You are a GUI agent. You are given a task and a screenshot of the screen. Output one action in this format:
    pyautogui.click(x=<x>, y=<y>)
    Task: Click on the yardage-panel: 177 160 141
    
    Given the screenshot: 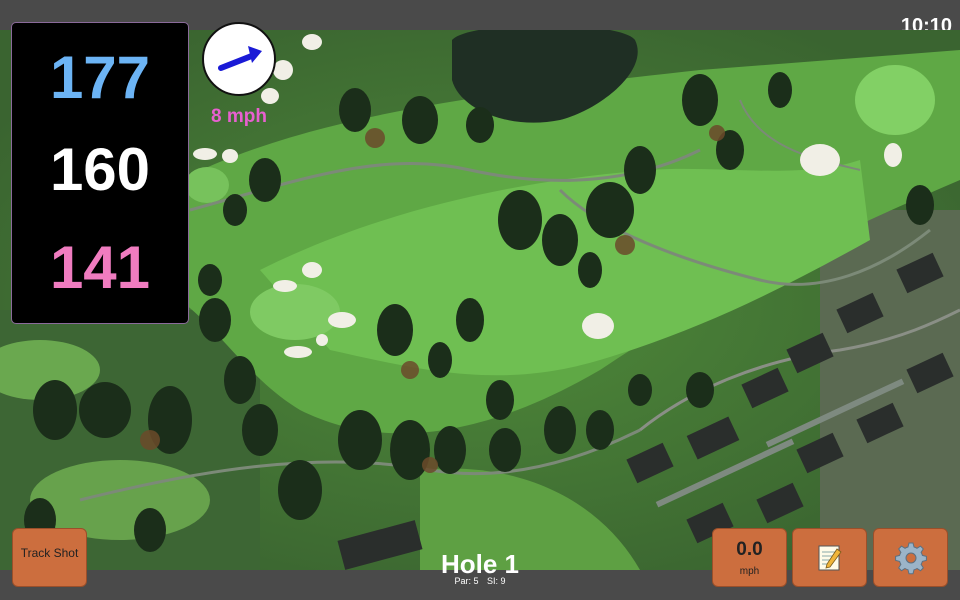 What is the action you would take?
    pyautogui.click(x=100, y=173)
    